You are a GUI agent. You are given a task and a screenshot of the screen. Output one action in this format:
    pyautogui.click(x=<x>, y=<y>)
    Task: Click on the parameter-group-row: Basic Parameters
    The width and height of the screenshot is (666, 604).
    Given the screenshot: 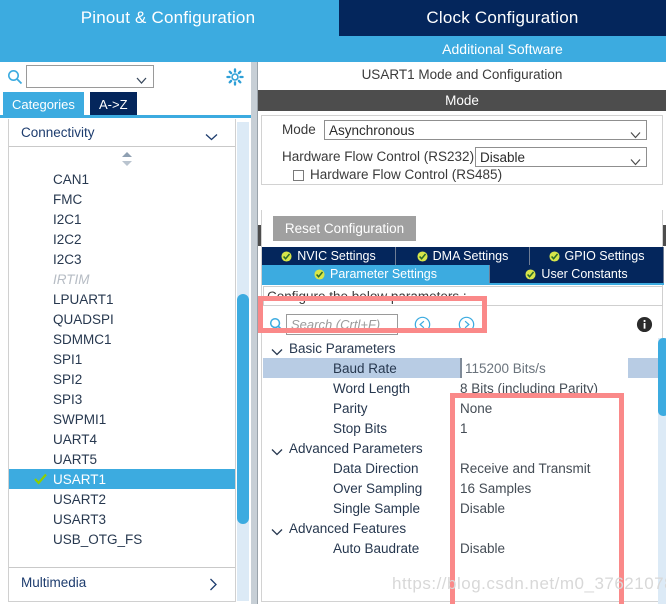 What is the action you would take?
    pyautogui.click(x=460, y=348)
    